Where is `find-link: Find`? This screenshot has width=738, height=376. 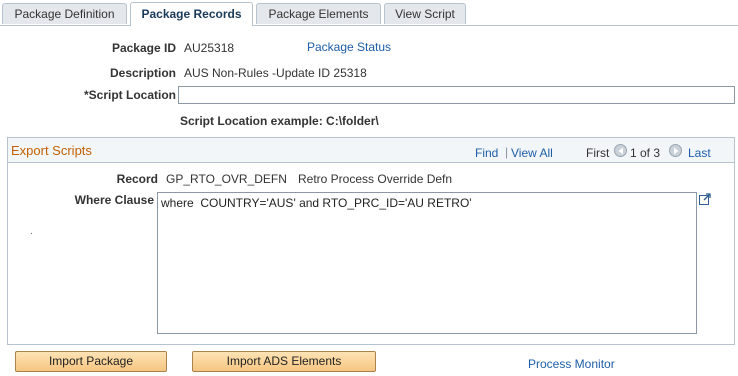 find-link: Find is located at coordinates (486, 153).